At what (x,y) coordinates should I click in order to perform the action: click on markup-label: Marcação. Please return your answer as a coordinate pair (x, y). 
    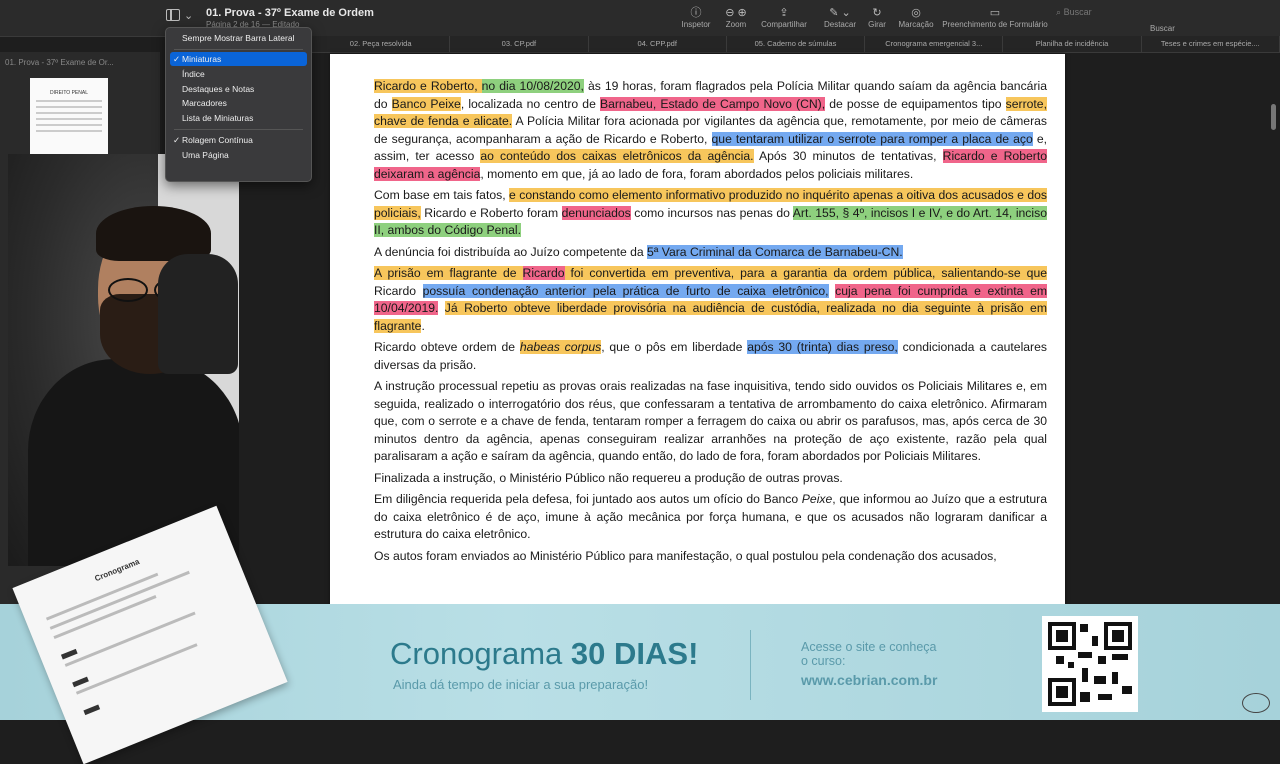
    Looking at the image, I should click on (916, 24).